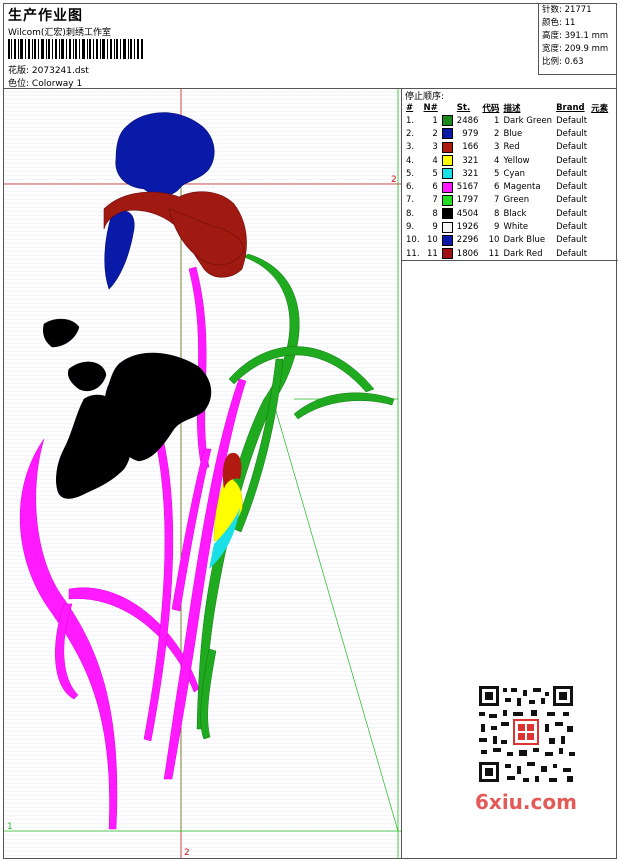  What do you see at coordinates (511, 147) in the screenshot?
I see `row-description: Red` at bounding box center [511, 147].